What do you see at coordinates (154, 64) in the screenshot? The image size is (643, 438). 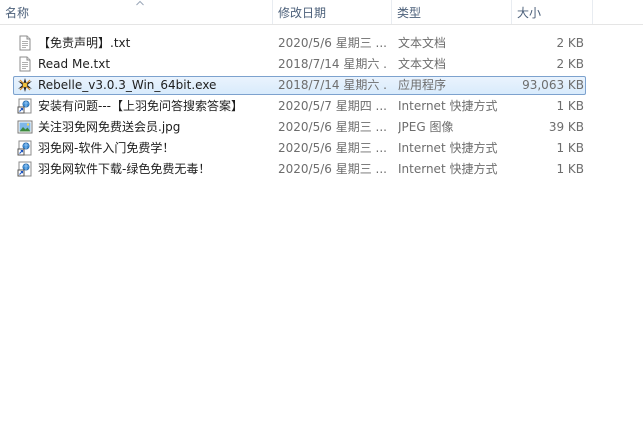 I see `file-name: Read Me.txt` at bounding box center [154, 64].